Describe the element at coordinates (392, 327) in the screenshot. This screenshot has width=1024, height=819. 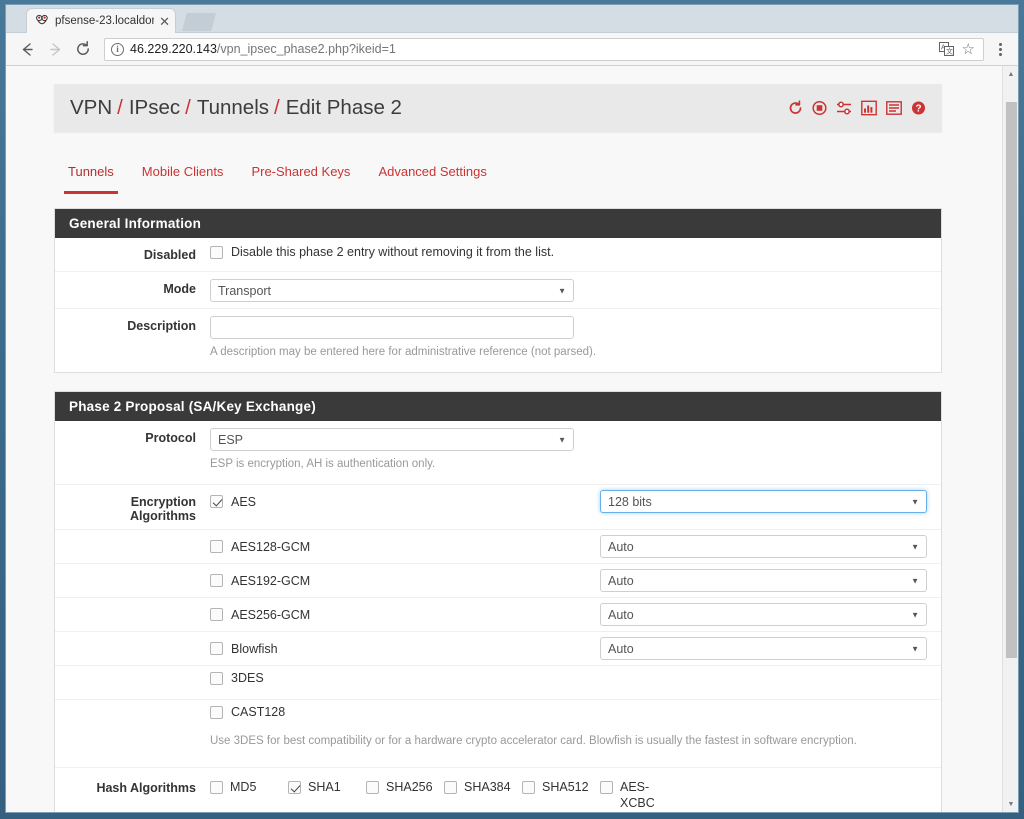
I see `description-input` at that location.